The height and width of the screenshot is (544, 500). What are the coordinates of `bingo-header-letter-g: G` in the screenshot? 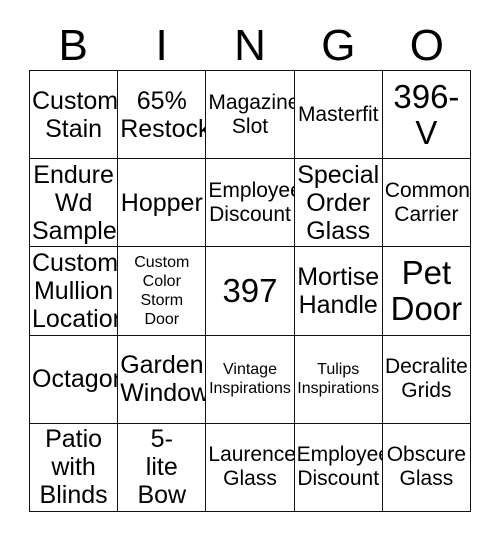 It's located at (338, 43).